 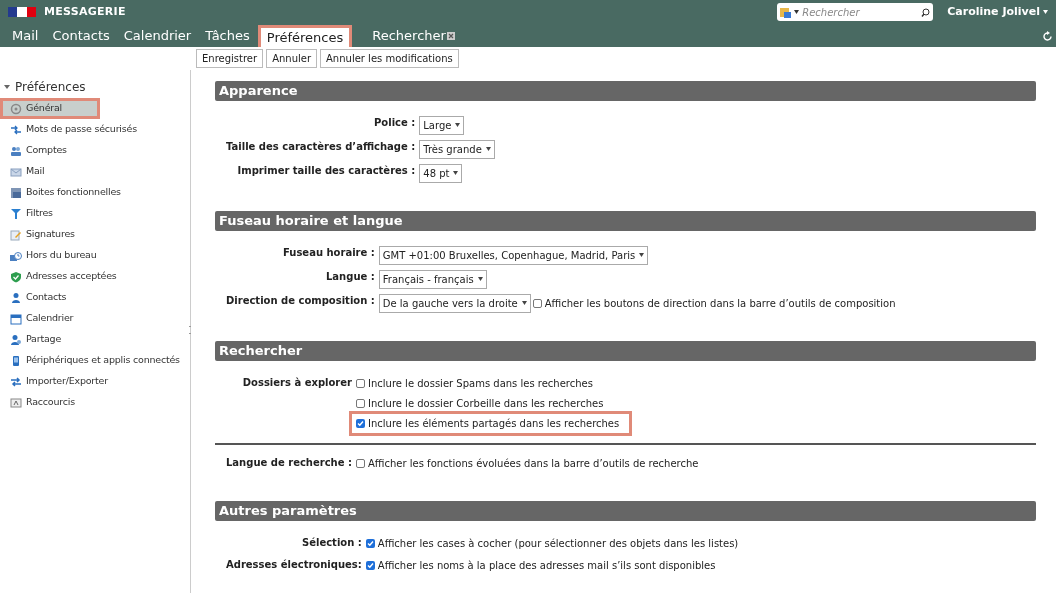 I want to click on field-label: Langue de recherche :, so click(x=289, y=463).